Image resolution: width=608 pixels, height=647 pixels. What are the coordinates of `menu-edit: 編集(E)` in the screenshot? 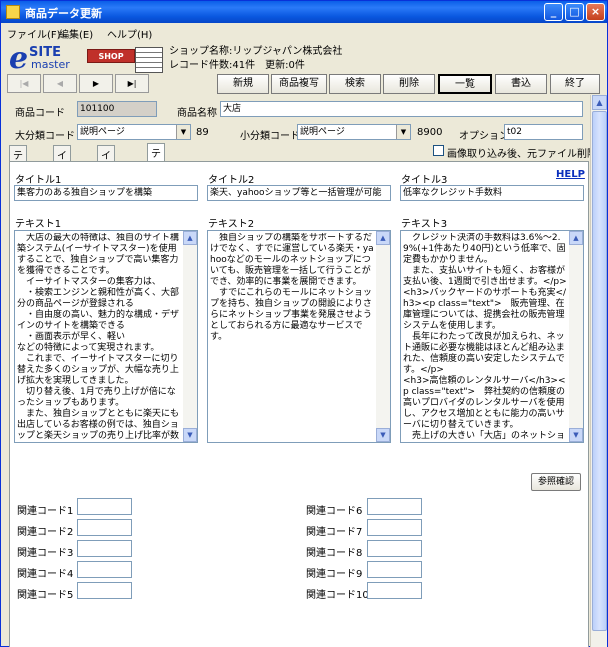 It's located at (76, 33).